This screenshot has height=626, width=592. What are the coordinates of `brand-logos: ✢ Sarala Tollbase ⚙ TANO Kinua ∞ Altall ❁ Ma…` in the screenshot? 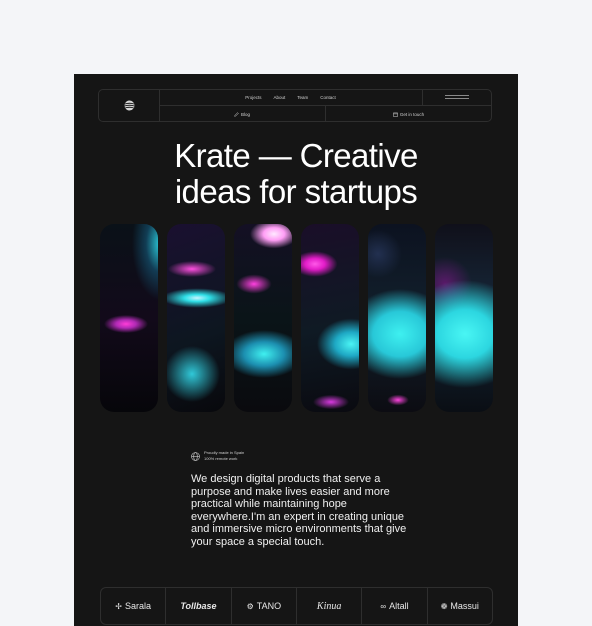 It's located at (296, 606).